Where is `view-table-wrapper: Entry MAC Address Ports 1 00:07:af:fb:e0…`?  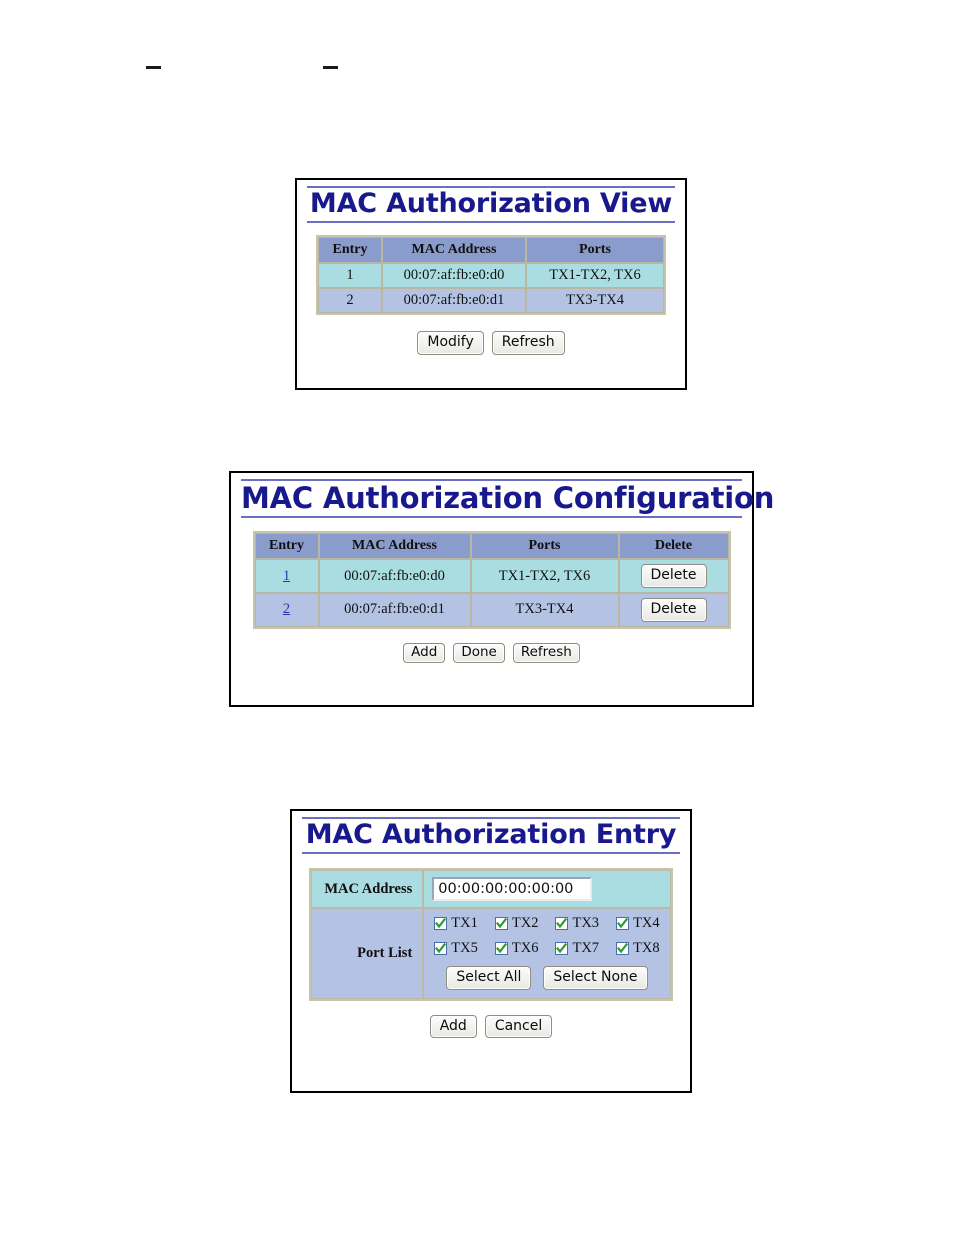 view-table-wrapper: Entry MAC Address Ports 1 00:07:af:fb:e0… is located at coordinates (491, 275).